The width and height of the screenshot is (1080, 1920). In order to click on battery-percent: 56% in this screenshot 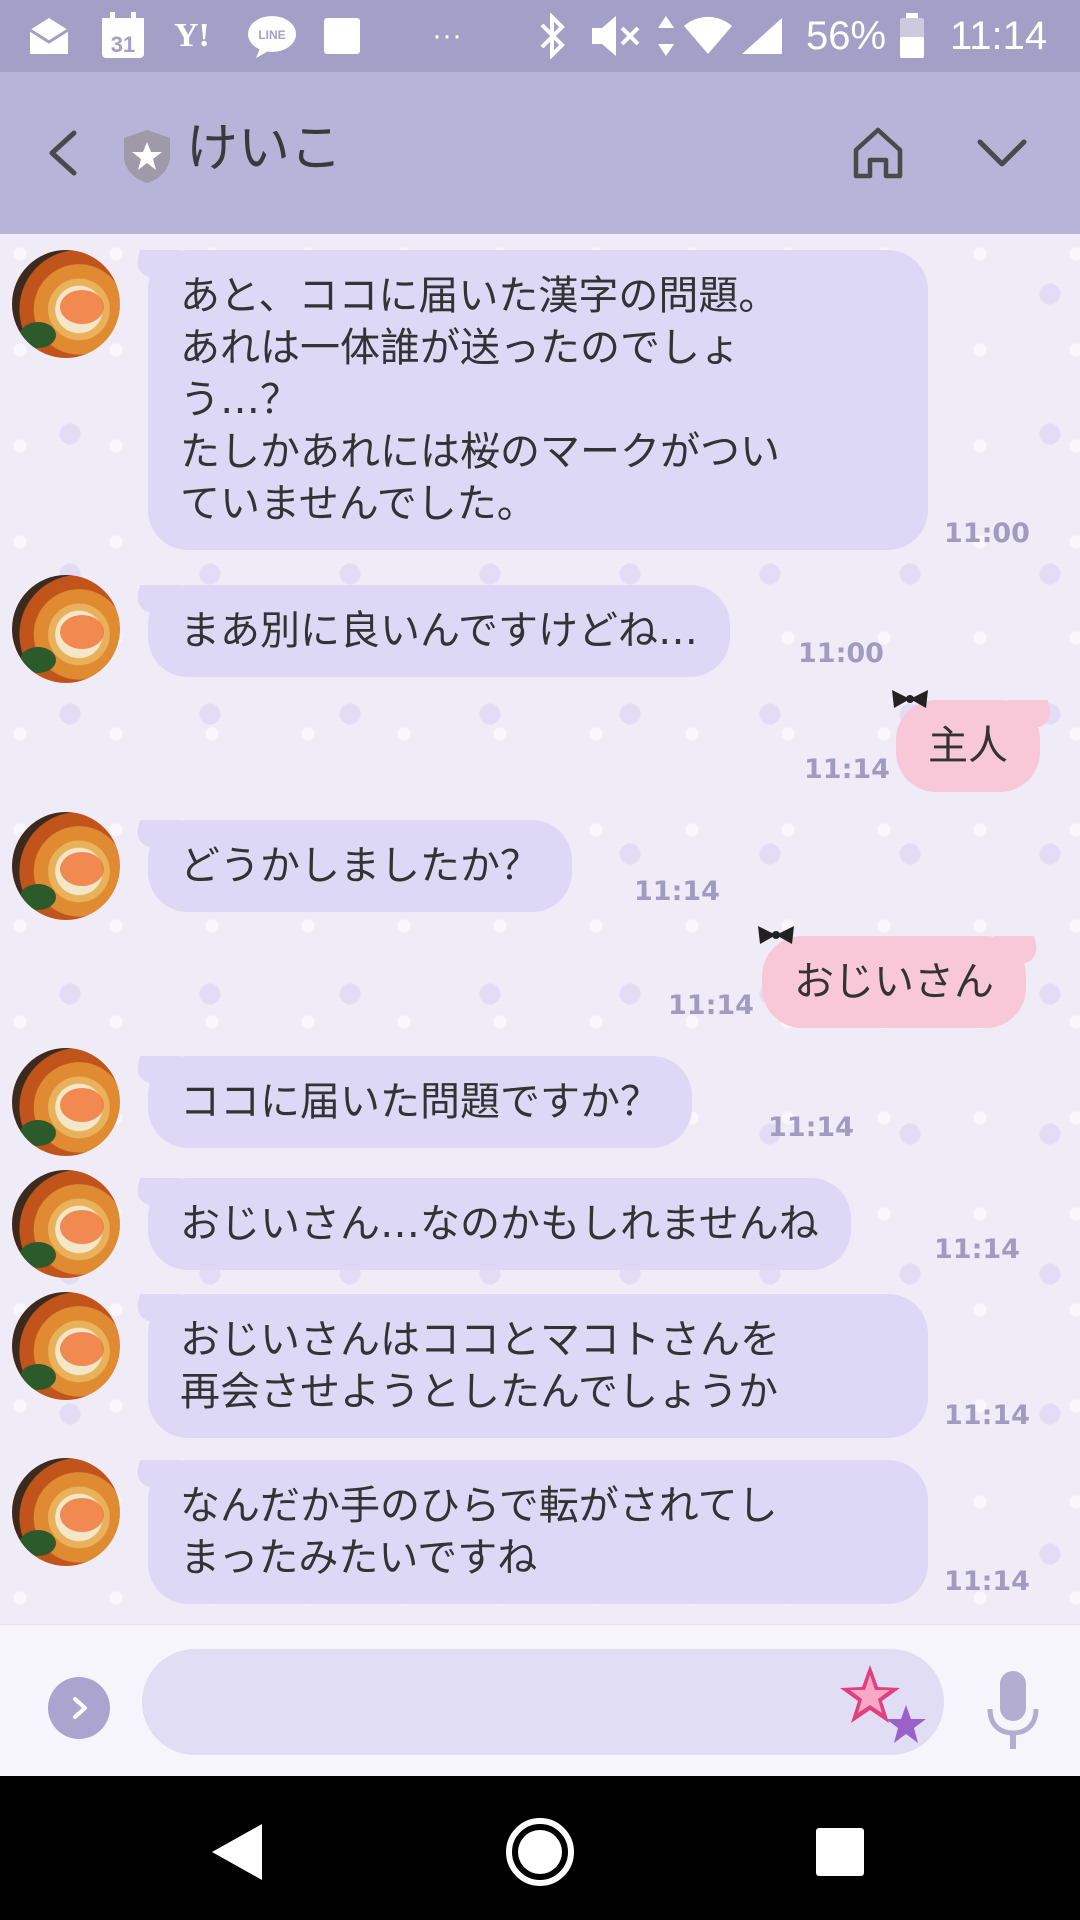, I will do `click(846, 35)`.